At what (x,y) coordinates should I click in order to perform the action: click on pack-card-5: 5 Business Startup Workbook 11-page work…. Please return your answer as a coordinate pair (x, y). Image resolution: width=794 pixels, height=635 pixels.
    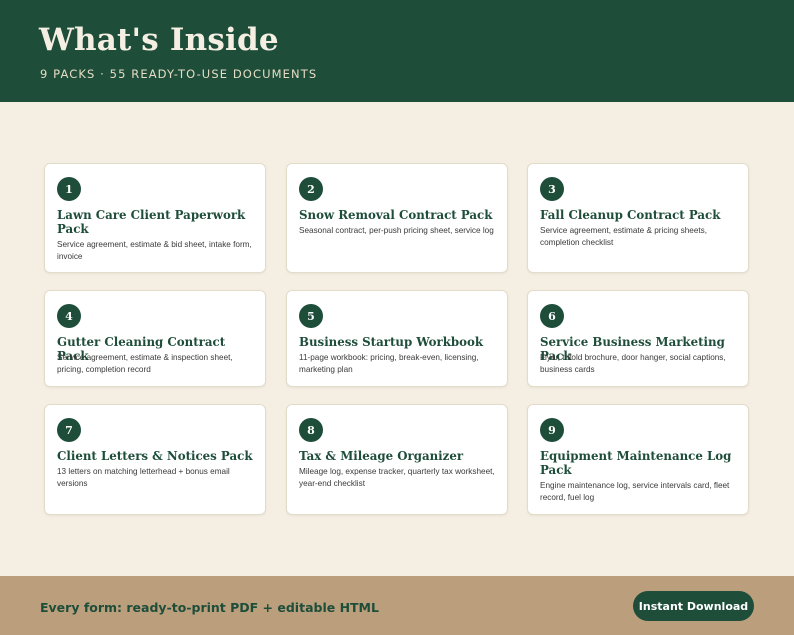
    Looking at the image, I should click on (397, 338).